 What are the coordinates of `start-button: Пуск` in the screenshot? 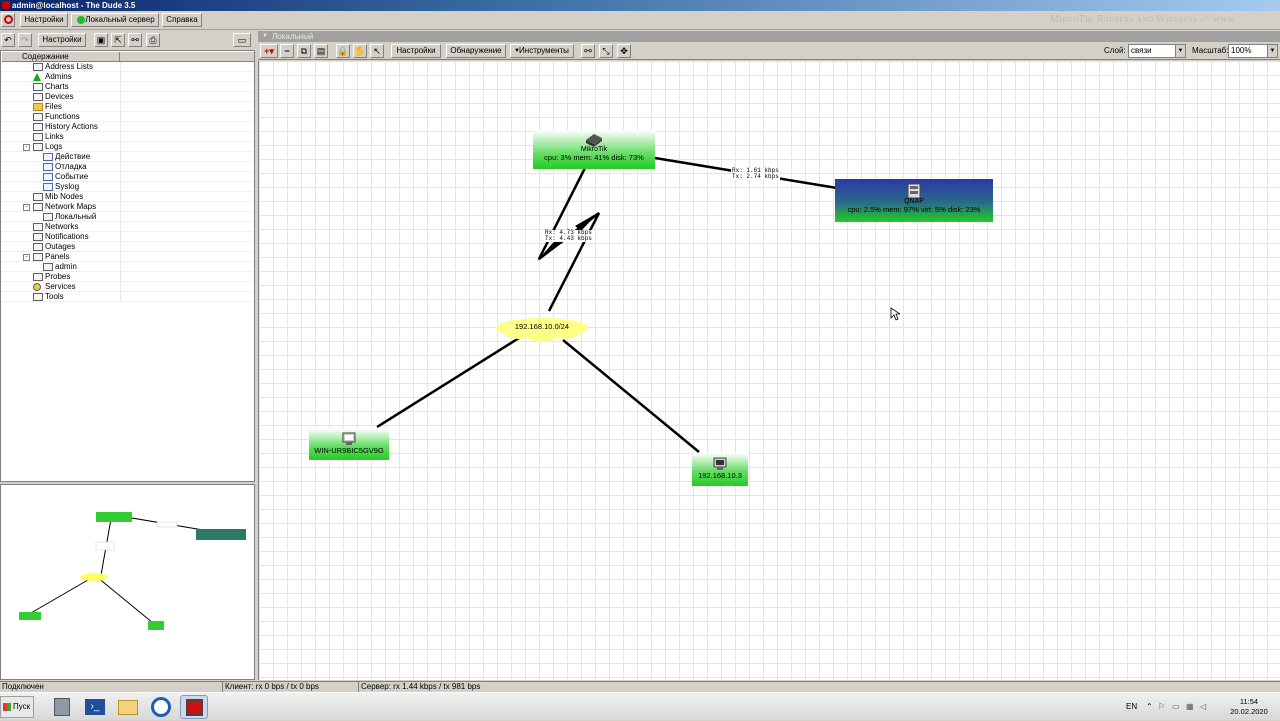 It's located at (17, 707).